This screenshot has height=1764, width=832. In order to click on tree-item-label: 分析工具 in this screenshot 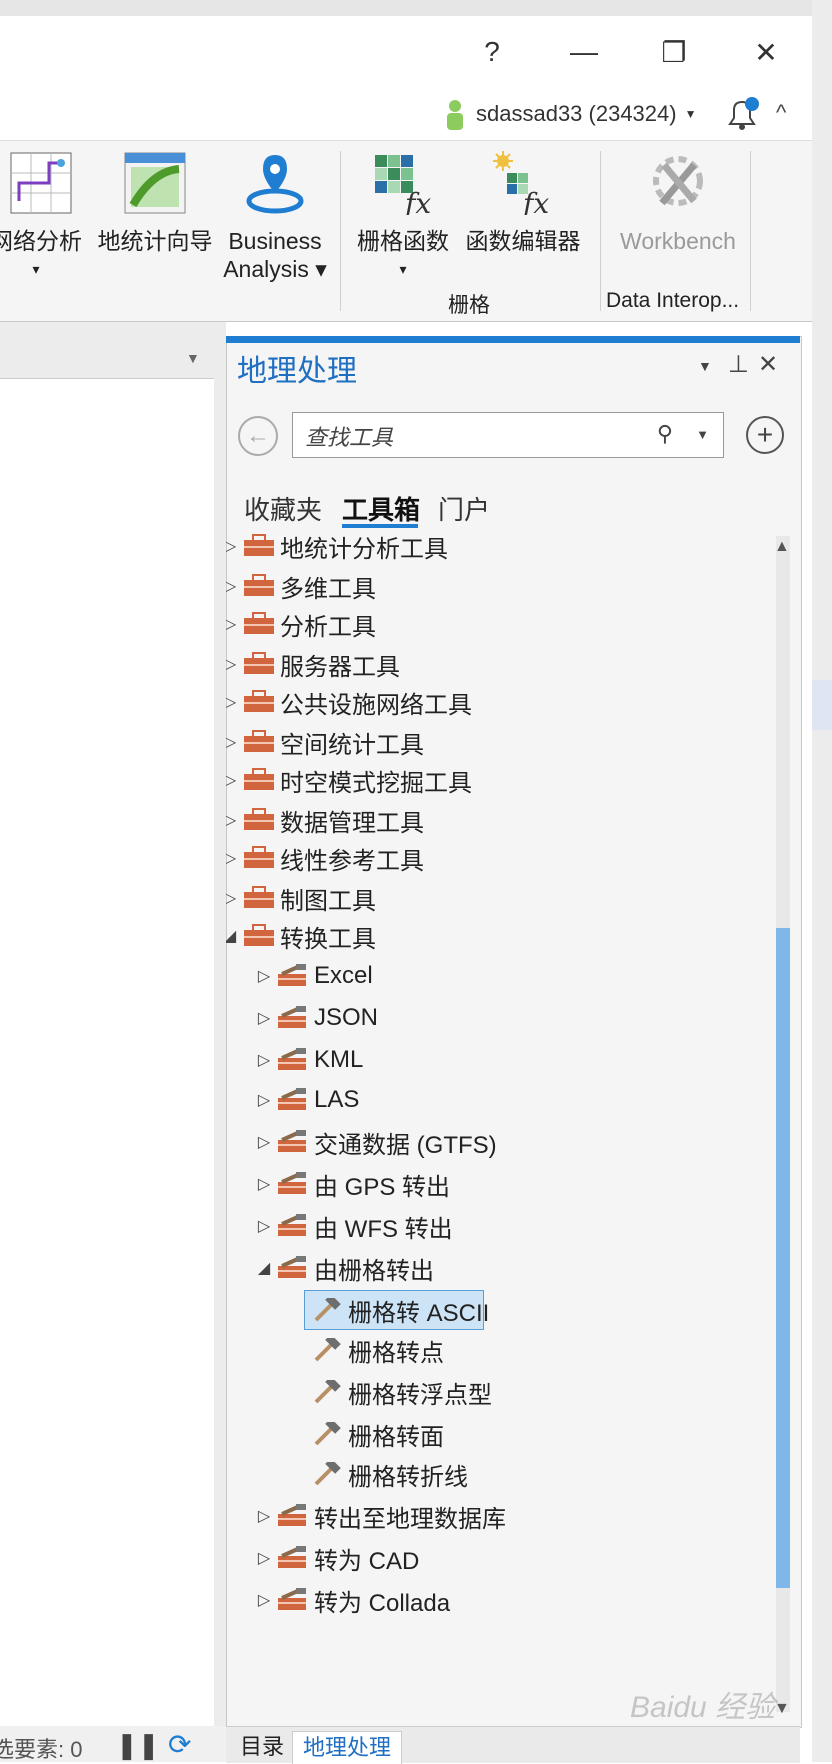, I will do `click(328, 627)`.